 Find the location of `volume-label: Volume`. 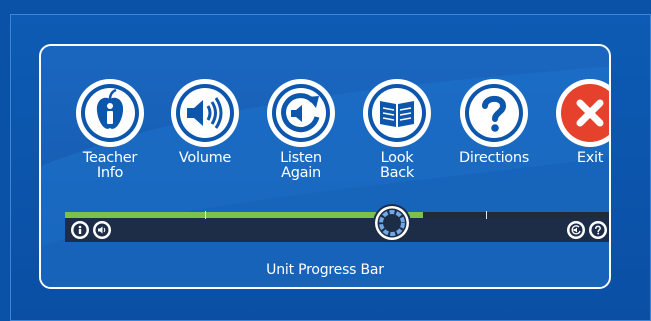

volume-label: Volume is located at coordinates (205, 158).